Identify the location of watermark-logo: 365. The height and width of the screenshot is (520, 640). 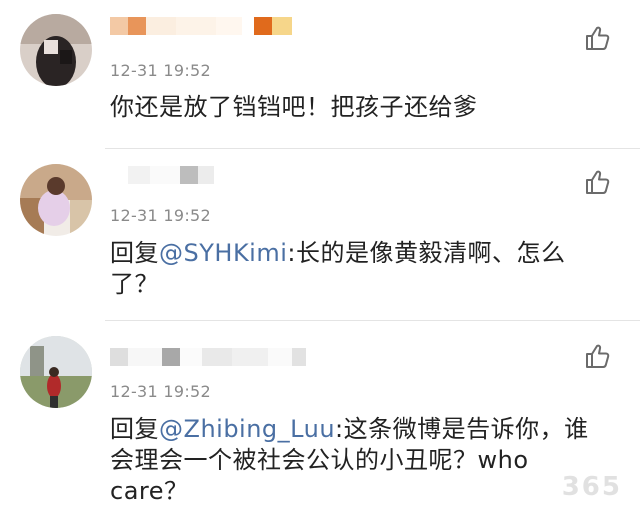
(591, 487).